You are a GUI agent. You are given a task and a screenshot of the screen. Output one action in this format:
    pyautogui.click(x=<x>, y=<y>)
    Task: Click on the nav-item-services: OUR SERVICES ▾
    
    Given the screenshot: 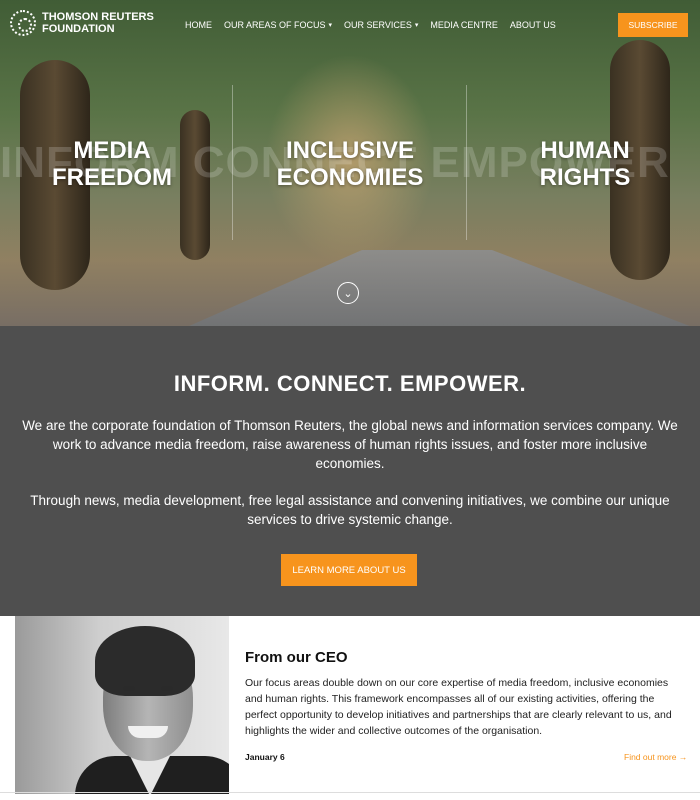 What is the action you would take?
    pyautogui.click(x=381, y=25)
    